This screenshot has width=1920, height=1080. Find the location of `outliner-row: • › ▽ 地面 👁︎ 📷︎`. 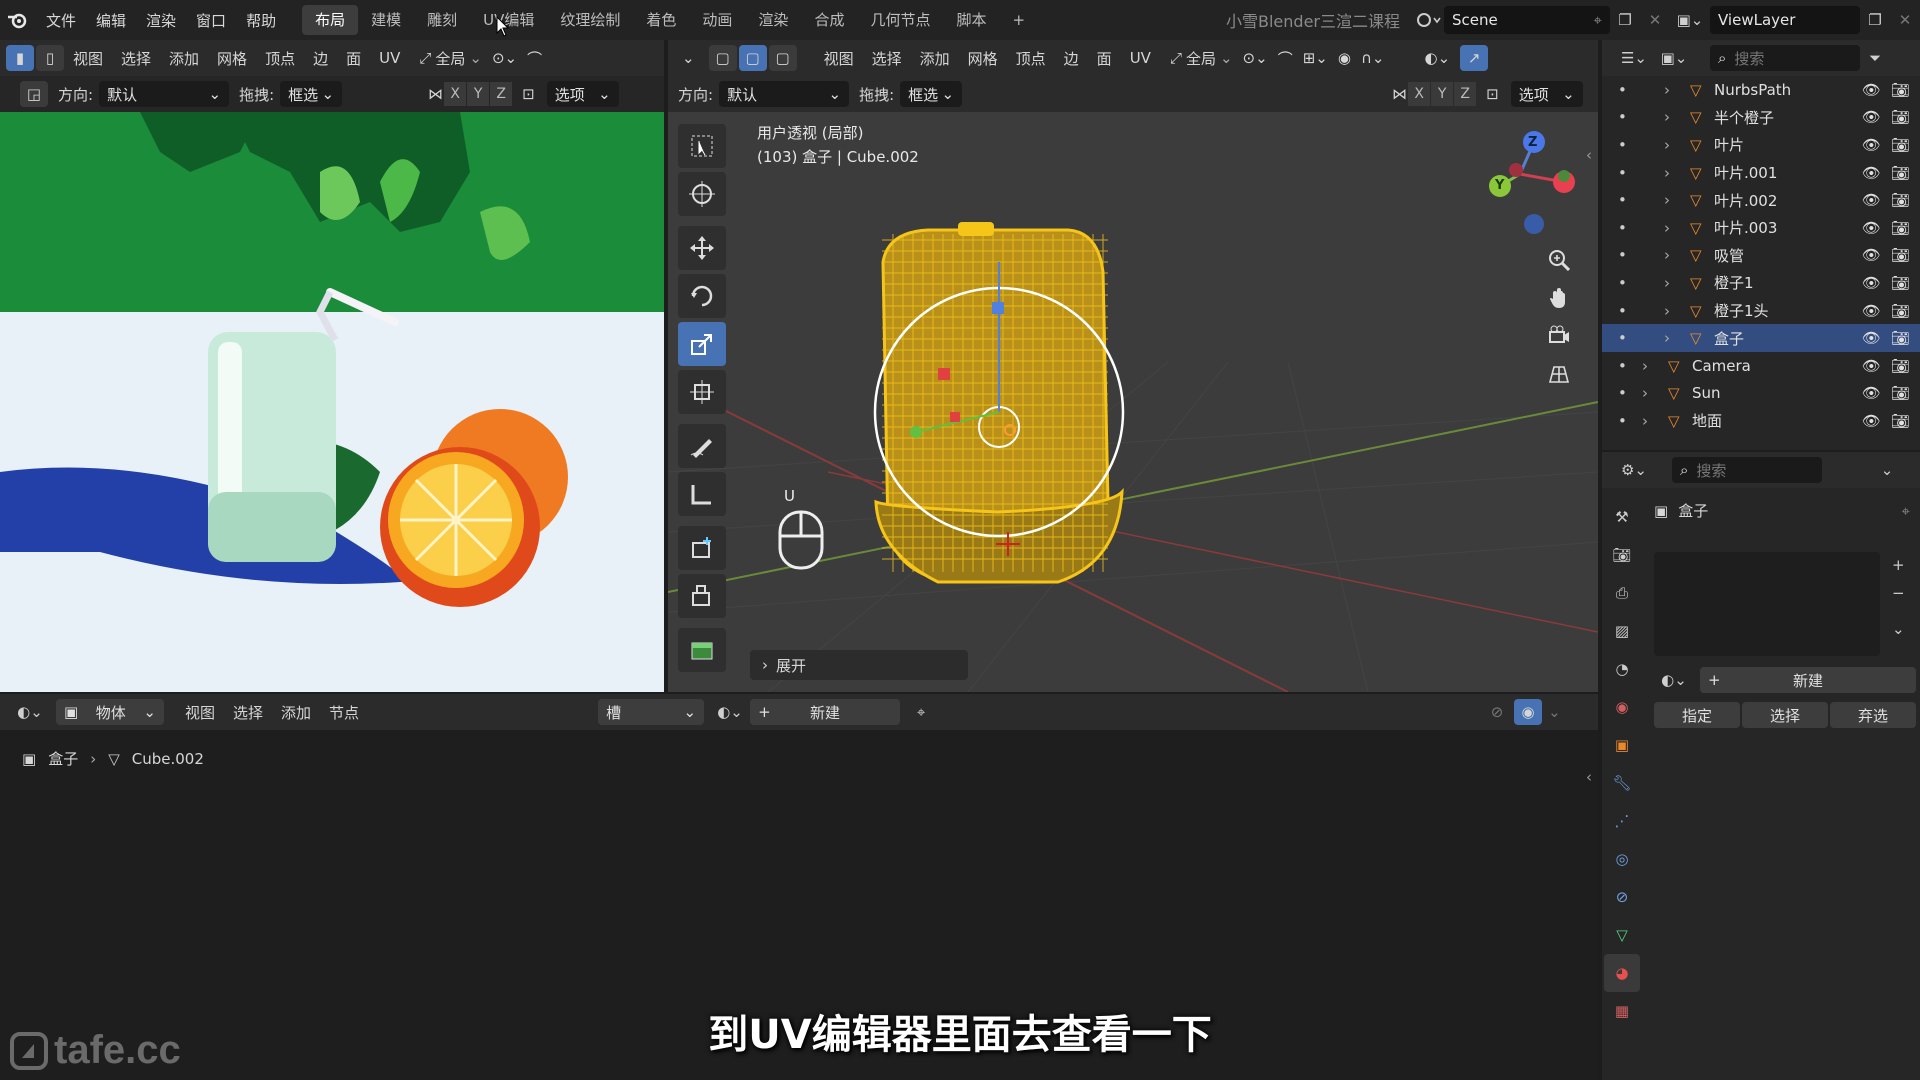

outliner-row: • › ▽ 地面 👁︎ 📷︎ is located at coordinates (1761, 421).